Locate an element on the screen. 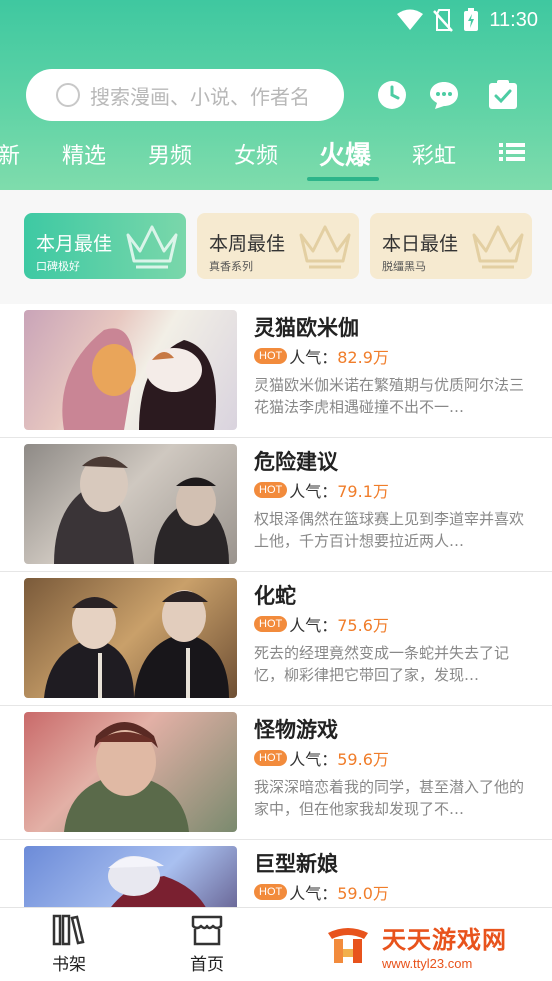 The width and height of the screenshot is (552, 981). comic-title: 危险建议 is located at coordinates (296, 462).